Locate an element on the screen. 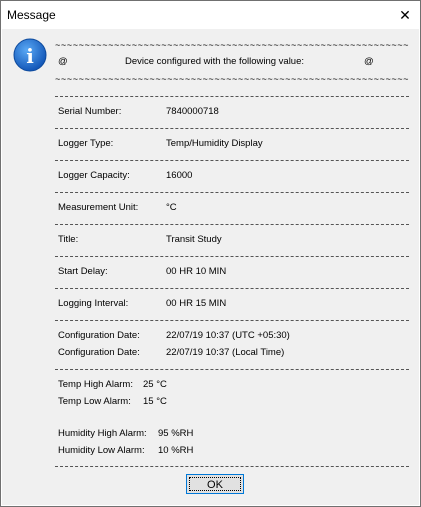  serial-number-label: Serial Number: is located at coordinates (90, 111).